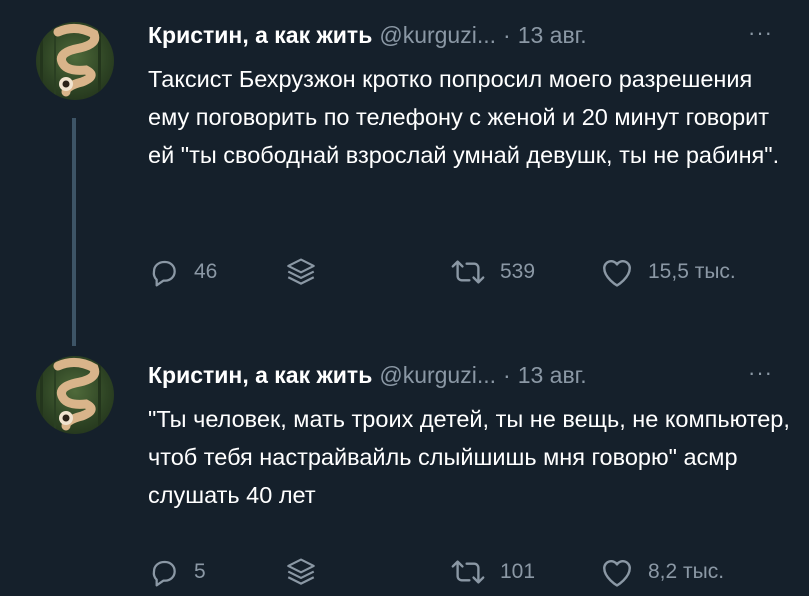 This screenshot has height=596, width=809. I want to click on retweet-count: 539, so click(518, 271).